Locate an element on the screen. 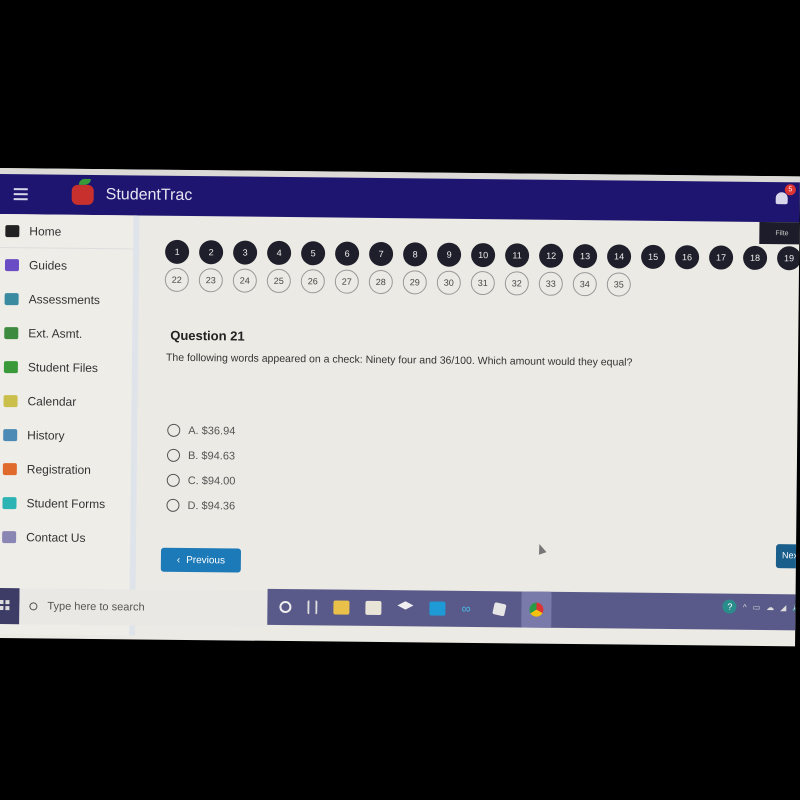 Image resolution: width=800 pixels, height=800 pixels. question-button-6: 6 is located at coordinates (347, 253).